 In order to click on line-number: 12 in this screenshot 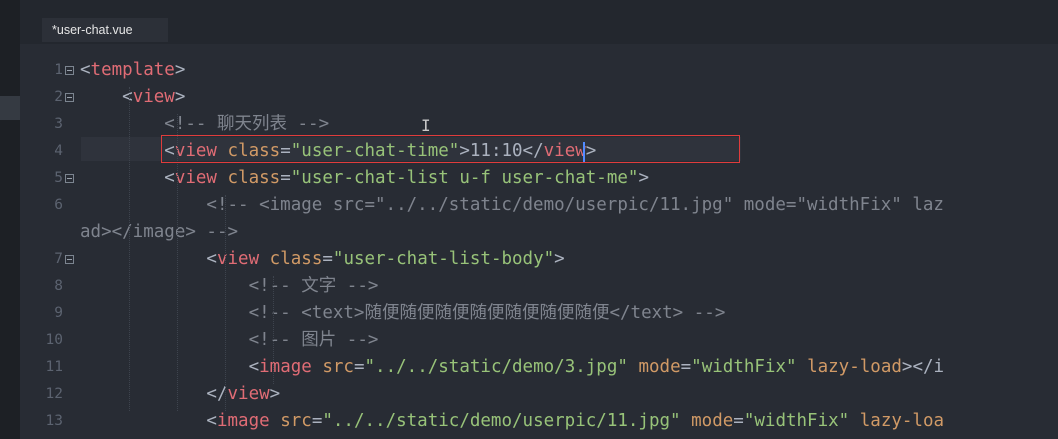, I will do `click(54, 394)`.